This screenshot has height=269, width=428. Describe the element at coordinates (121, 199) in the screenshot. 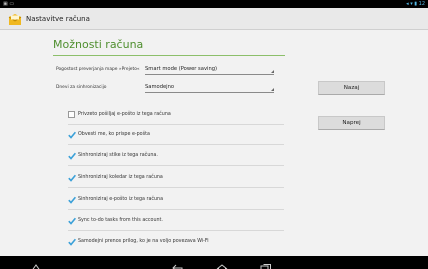

I see `option-label: Sinhroniziraj e-pošto iz tega računa` at that location.